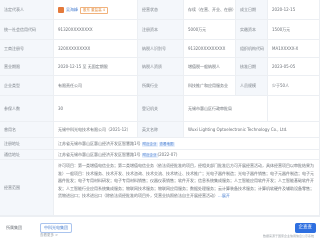 The height and width of the screenshot is (240, 320). What do you see at coordinates (210, 10) in the screenshot?
I see `row1-value-b: 存续（在营、开业、在册）` at bounding box center [210, 10].